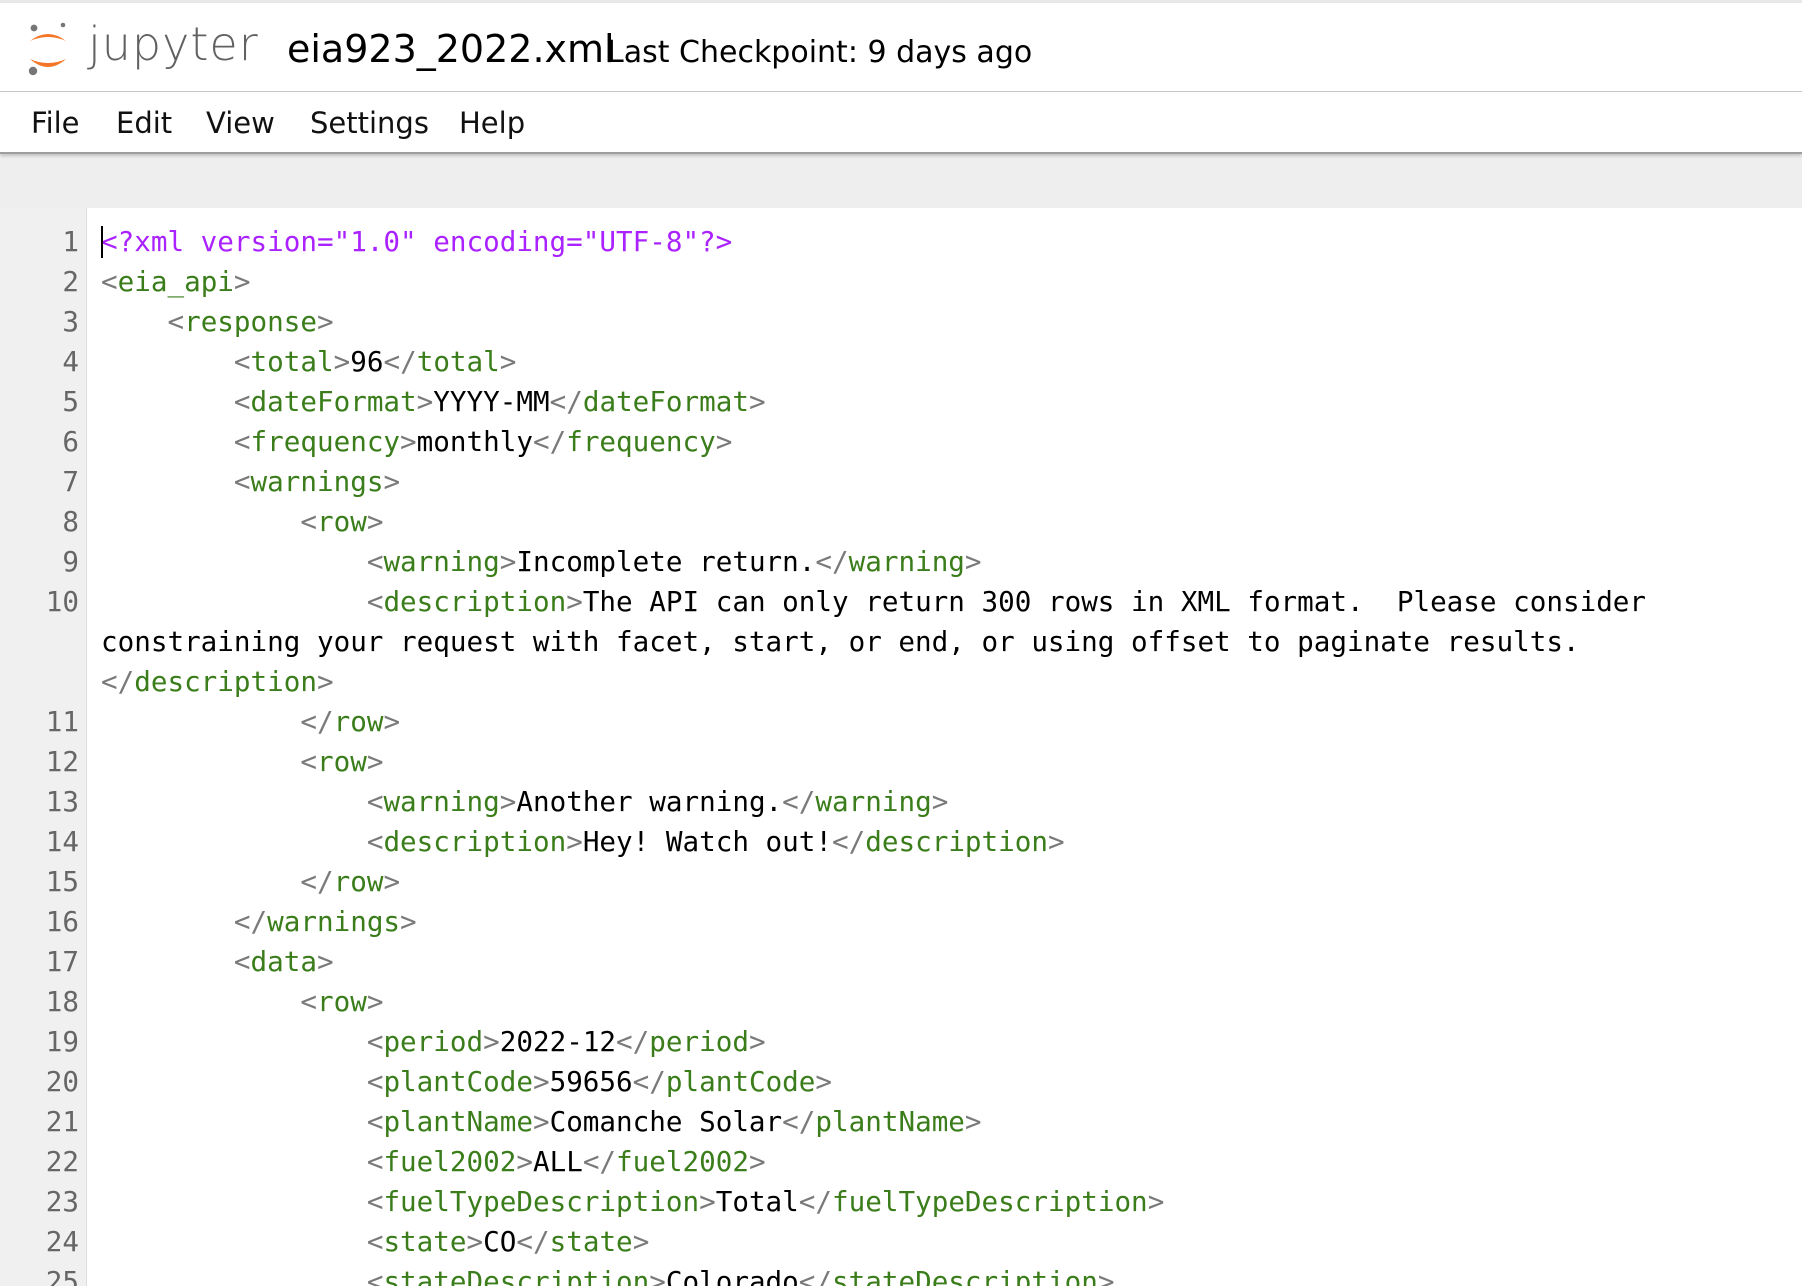 The width and height of the screenshot is (1802, 1286). What do you see at coordinates (946, 1042) in the screenshot?
I see `line-content: <period>2022-12</period>` at bounding box center [946, 1042].